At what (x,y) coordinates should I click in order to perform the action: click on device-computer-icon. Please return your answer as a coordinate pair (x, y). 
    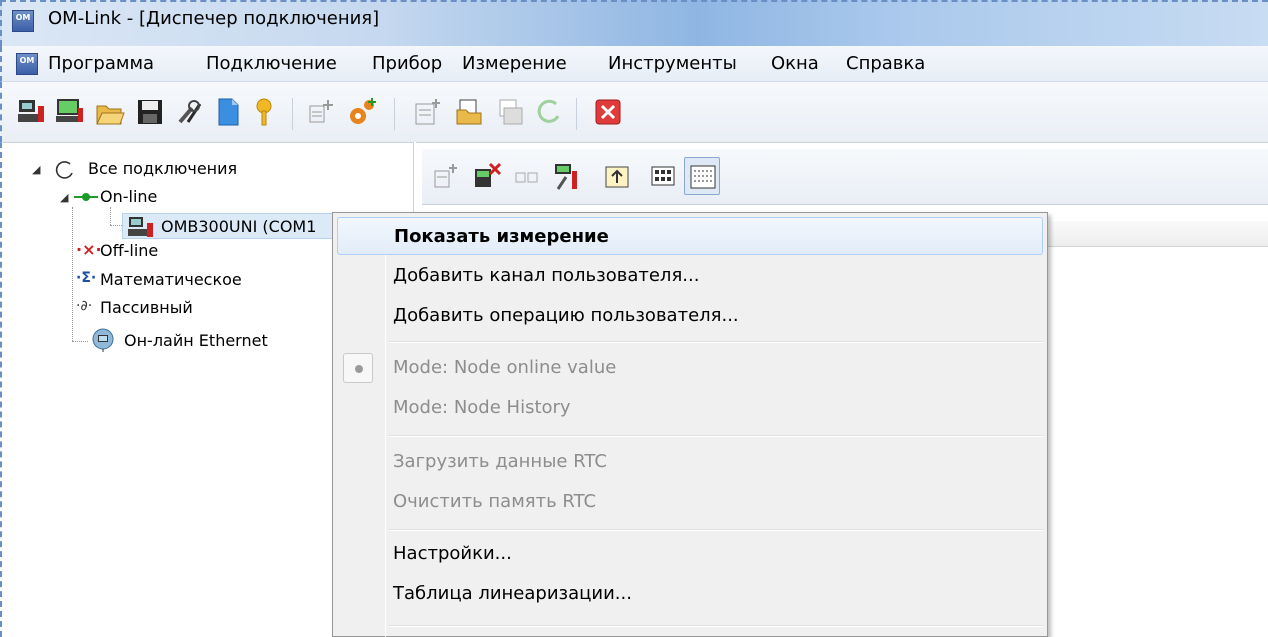
    Looking at the image, I should click on (140, 227).